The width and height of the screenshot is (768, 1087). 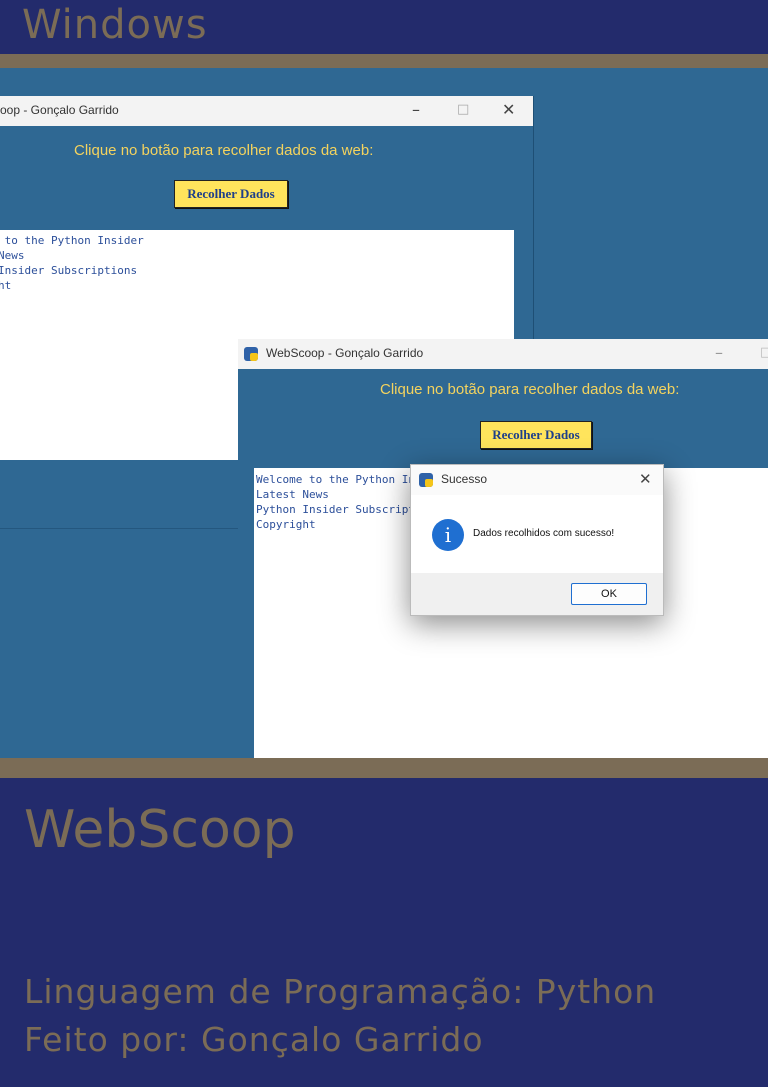 What do you see at coordinates (503, 354) in the screenshot?
I see `window-titlebar: WebScoop - Gonçalo Garrido – □` at bounding box center [503, 354].